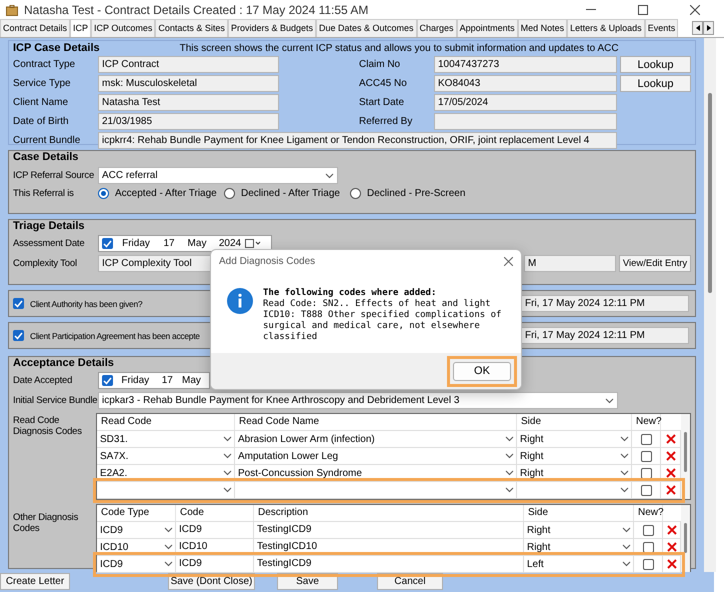 This screenshot has height=592, width=724. Describe the element at coordinates (413, 193) in the screenshot. I see `radio-option: Declined - Pre-Screen` at that location.